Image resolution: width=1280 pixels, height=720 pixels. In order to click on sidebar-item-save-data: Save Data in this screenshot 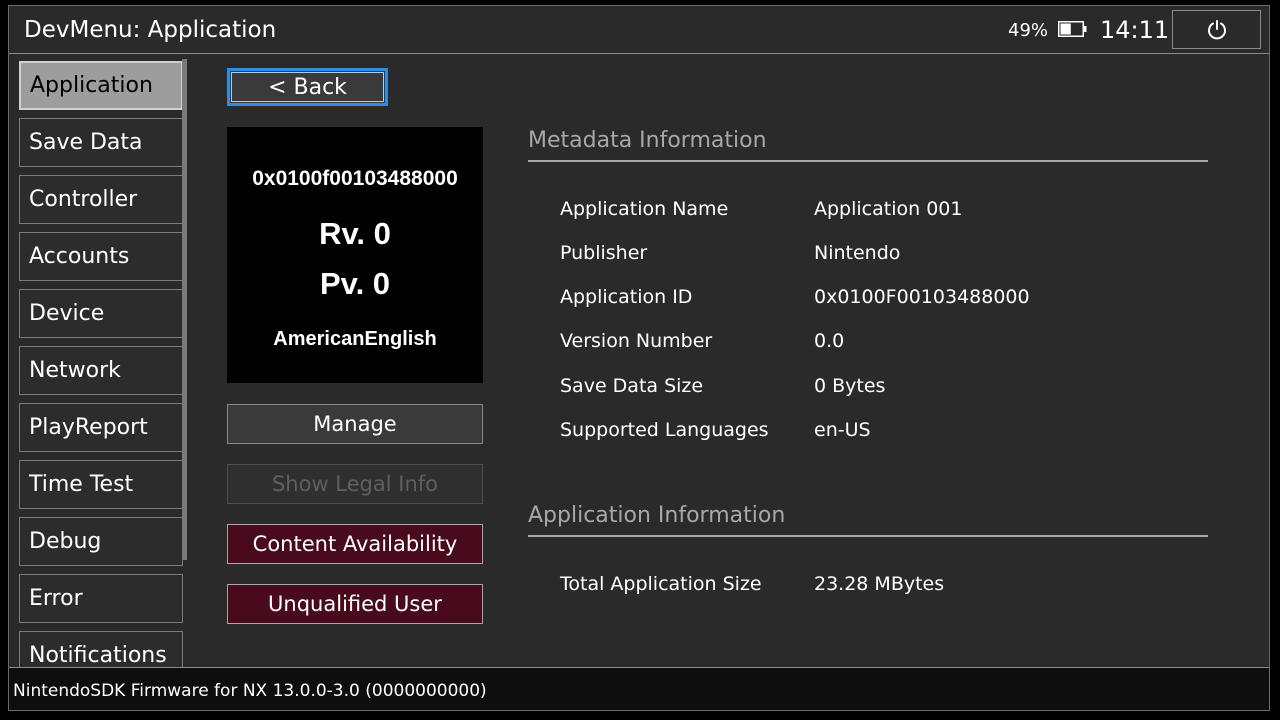, I will do `click(101, 142)`.